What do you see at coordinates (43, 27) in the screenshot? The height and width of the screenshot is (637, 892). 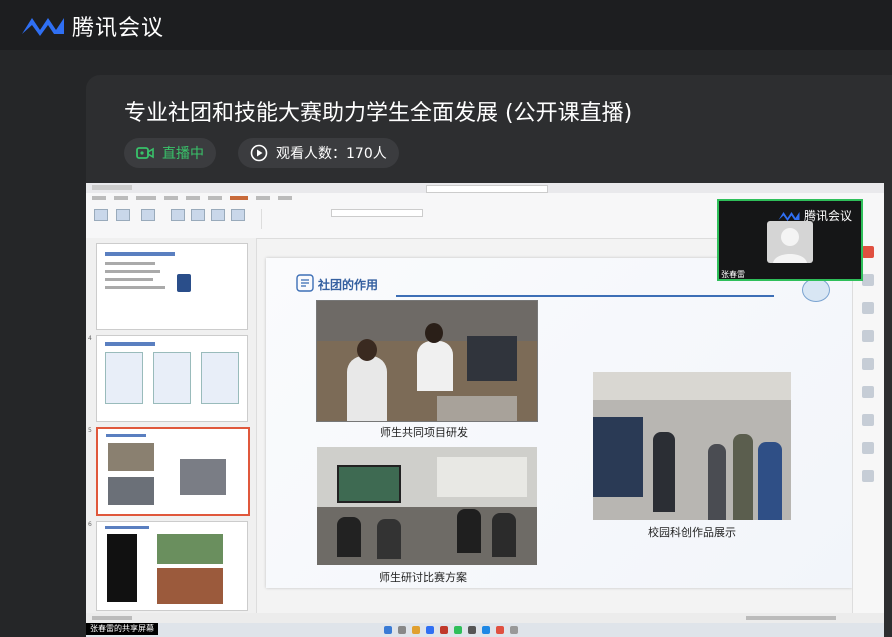 I see `tencent-meeting-logo-icon` at bounding box center [43, 27].